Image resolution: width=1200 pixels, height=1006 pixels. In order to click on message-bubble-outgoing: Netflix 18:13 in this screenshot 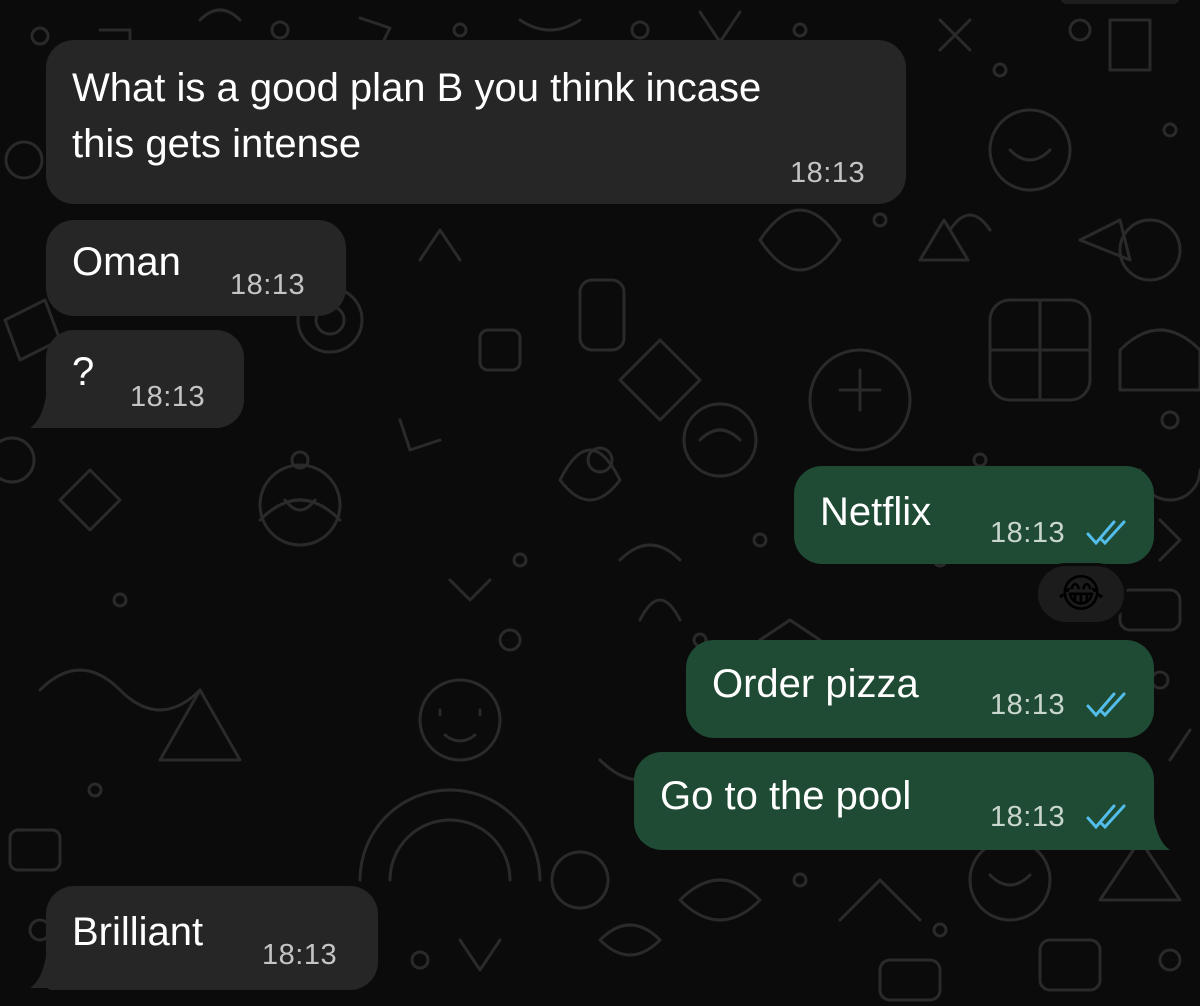, I will do `click(974, 515)`.